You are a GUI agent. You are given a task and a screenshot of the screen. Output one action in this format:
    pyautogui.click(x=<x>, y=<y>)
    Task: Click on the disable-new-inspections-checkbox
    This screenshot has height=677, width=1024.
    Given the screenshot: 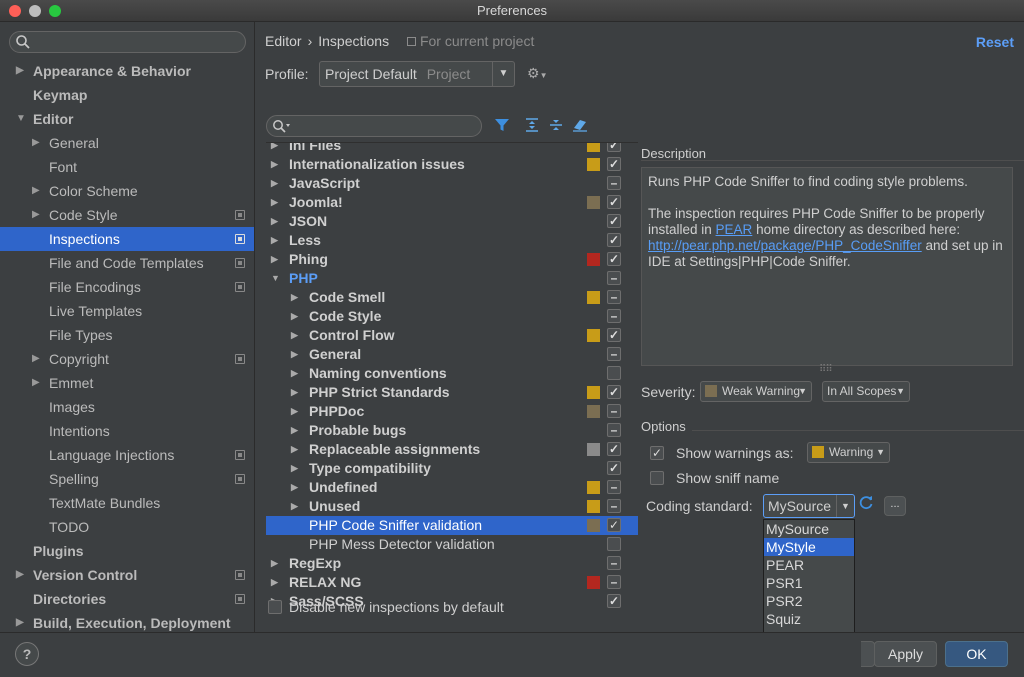 What is the action you would take?
    pyautogui.click(x=275, y=607)
    